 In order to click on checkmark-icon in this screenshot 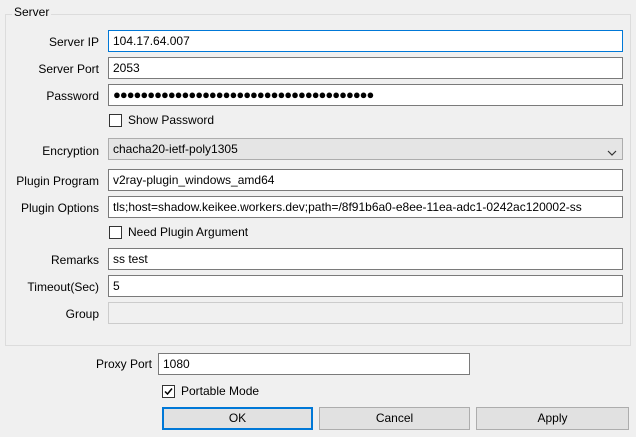, I will do `click(168, 391)`.